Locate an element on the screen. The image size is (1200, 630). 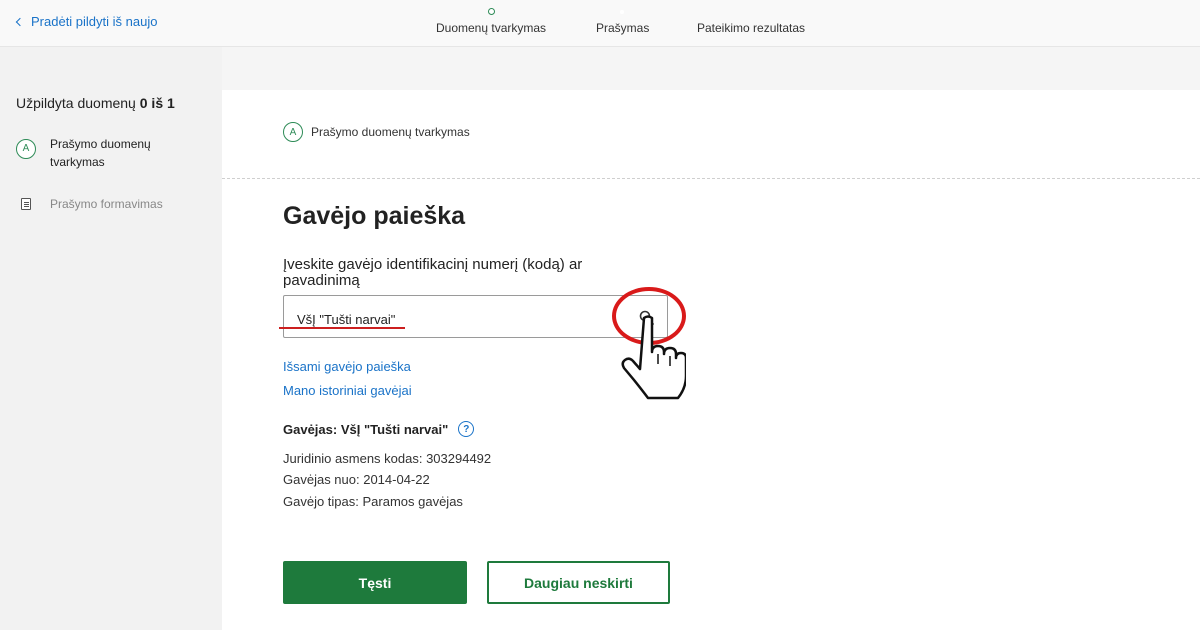
recipient-label: Gavėjas: is located at coordinates (310, 429).